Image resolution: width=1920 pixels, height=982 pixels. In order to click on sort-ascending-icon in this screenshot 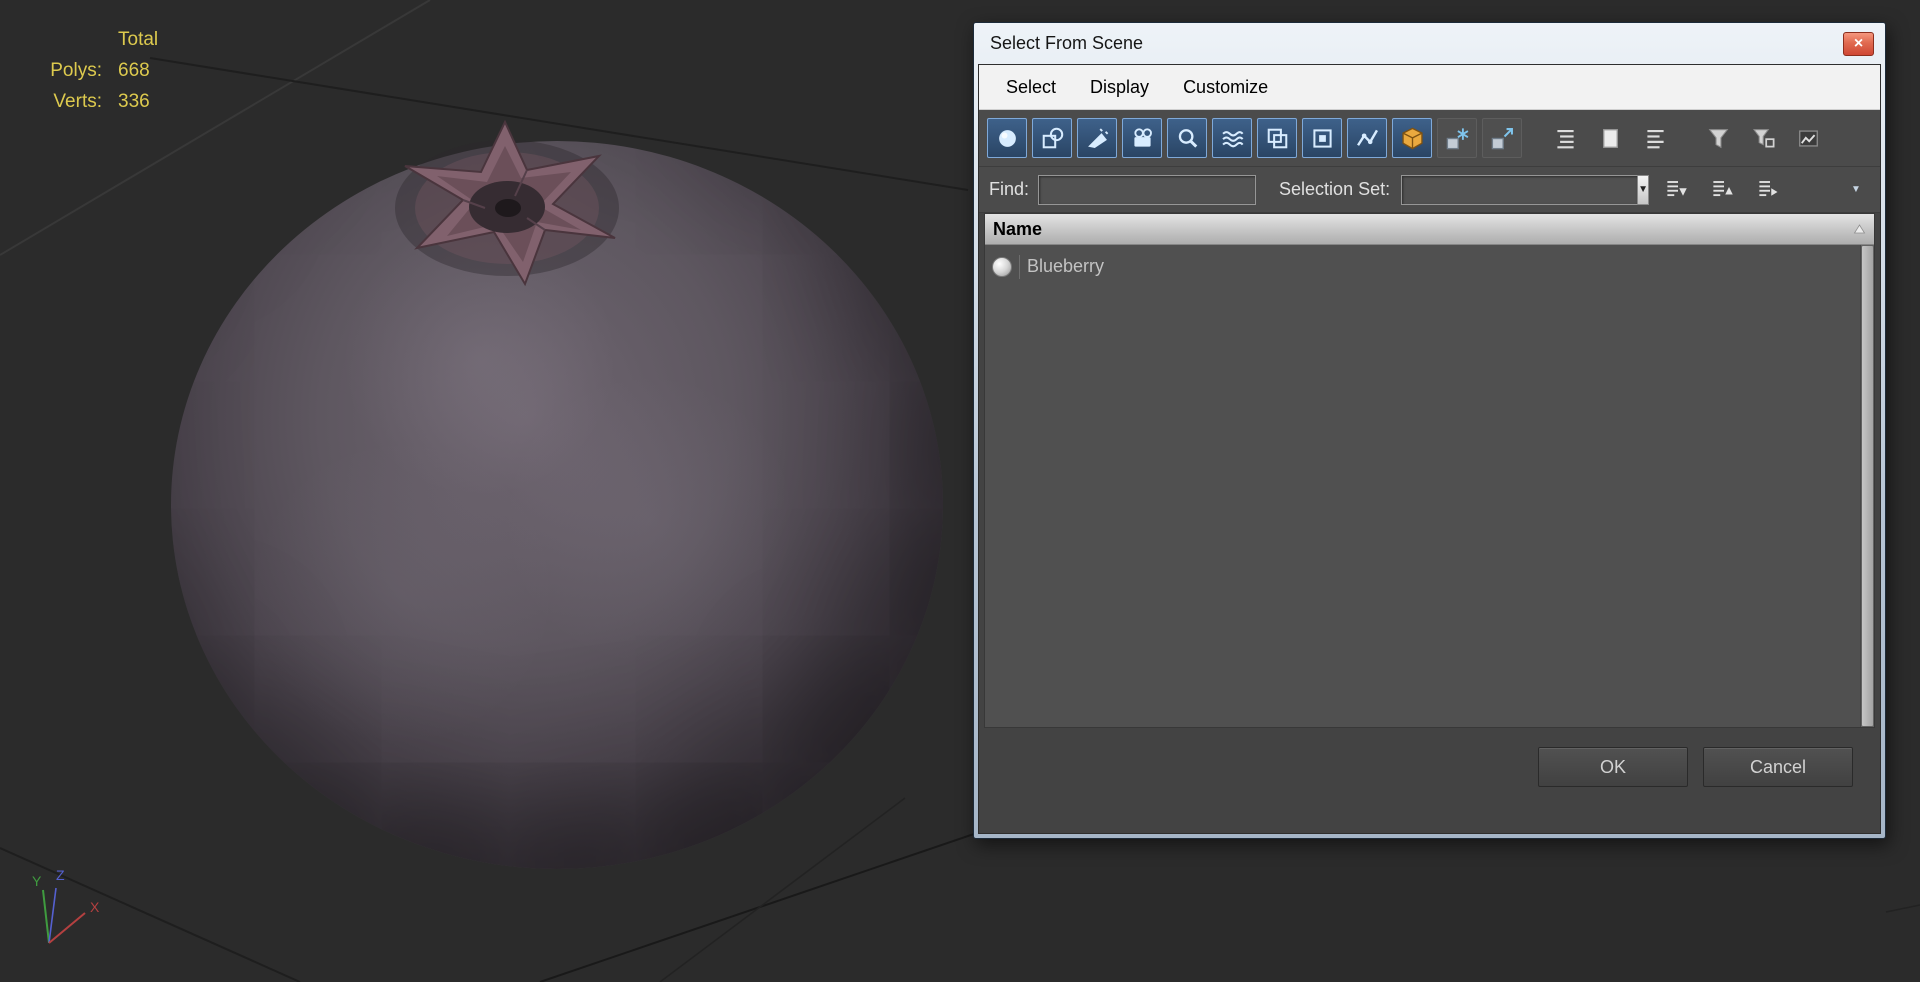, I will do `click(1859, 229)`.